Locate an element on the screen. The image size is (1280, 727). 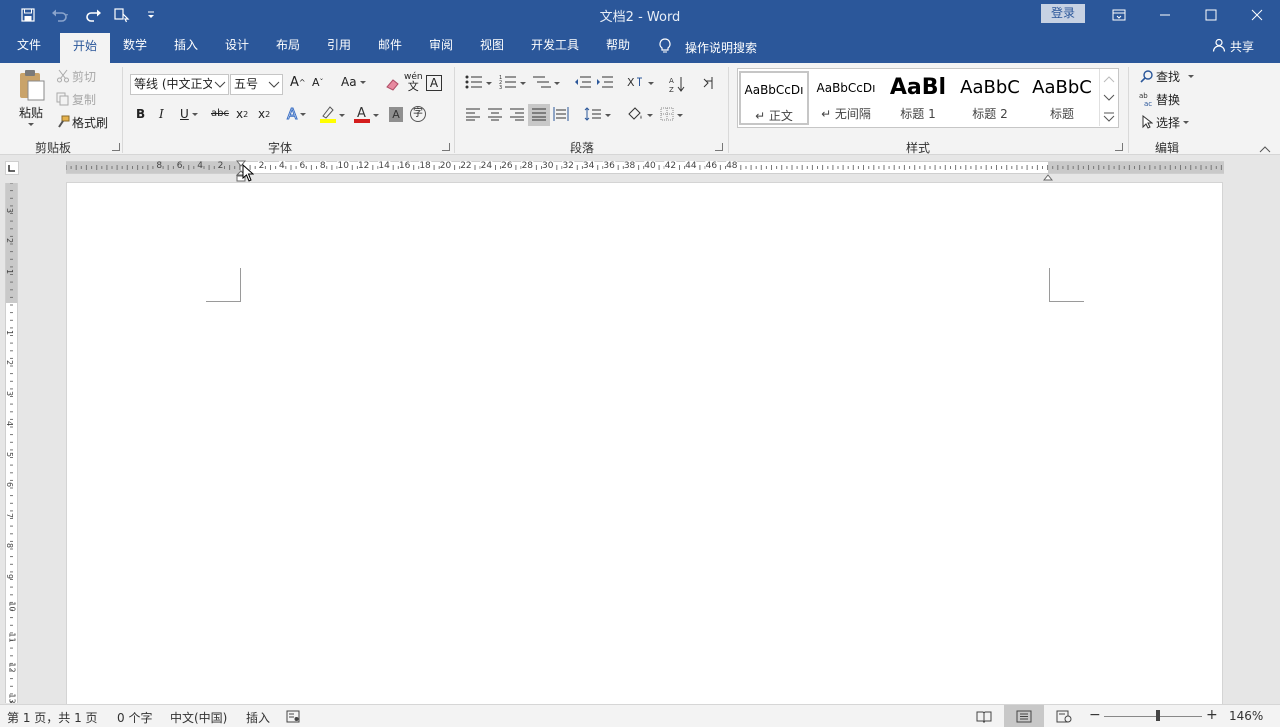
superscript-button: x2 is located at coordinates (264, 114).